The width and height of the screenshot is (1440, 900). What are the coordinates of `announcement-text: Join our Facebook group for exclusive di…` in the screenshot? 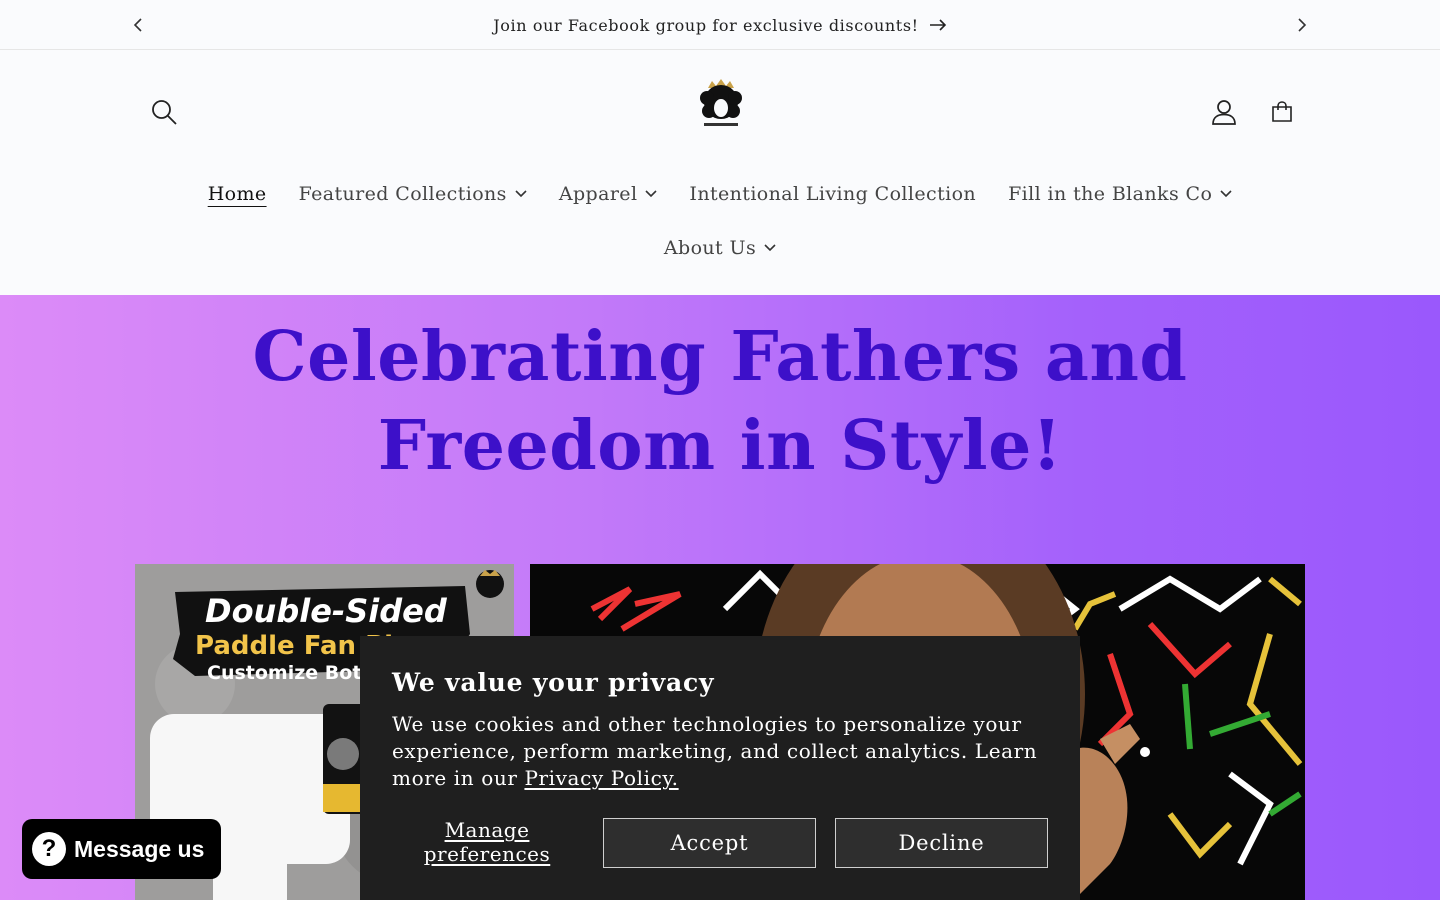 It's located at (706, 25).